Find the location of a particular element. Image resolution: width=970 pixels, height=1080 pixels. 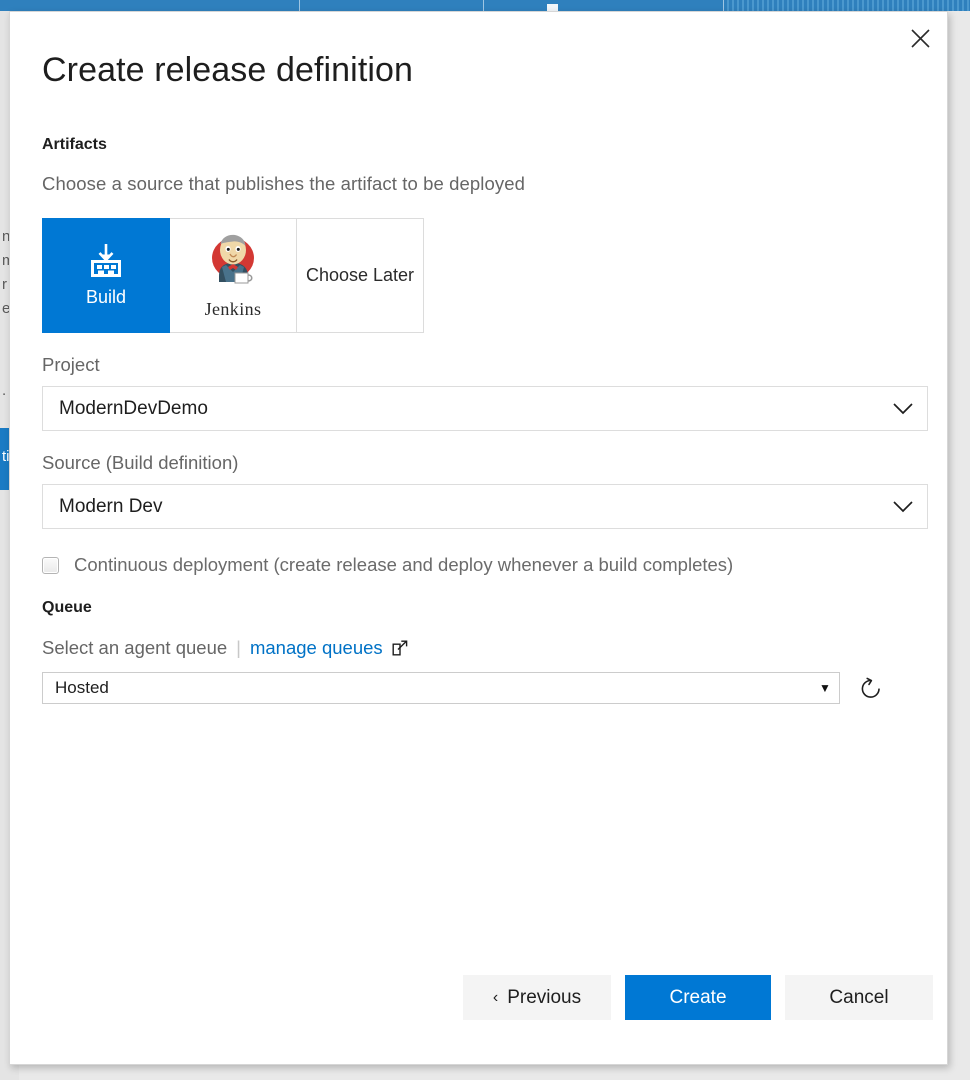

caret-down-icon: ▼ is located at coordinates (825, 688).